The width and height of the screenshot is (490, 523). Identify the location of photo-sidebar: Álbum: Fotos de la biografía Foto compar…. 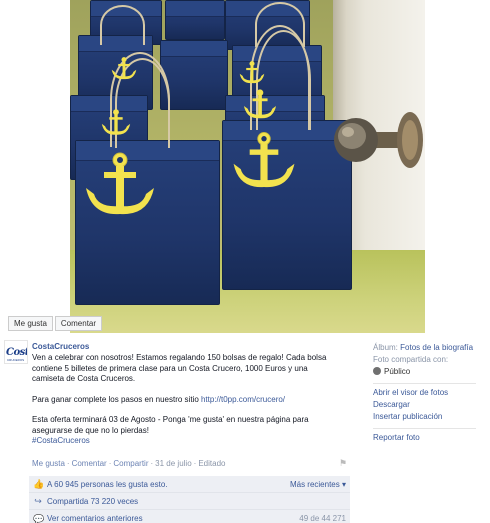
(431, 393).